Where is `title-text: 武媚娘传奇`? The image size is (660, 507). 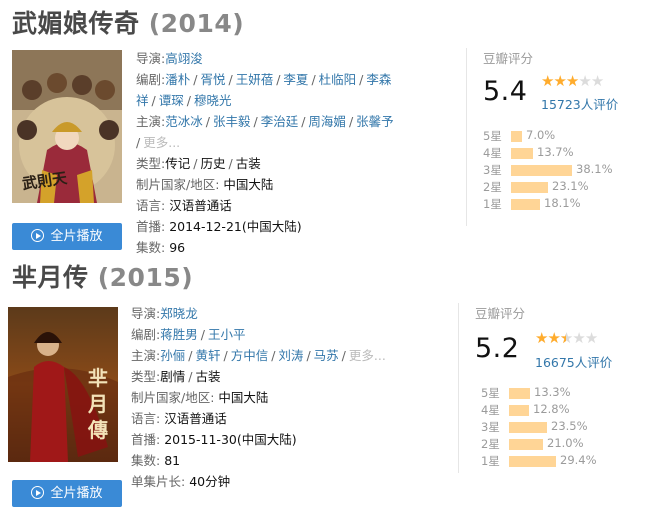 title-text: 武媚娘传奇 is located at coordinates (76, 23).